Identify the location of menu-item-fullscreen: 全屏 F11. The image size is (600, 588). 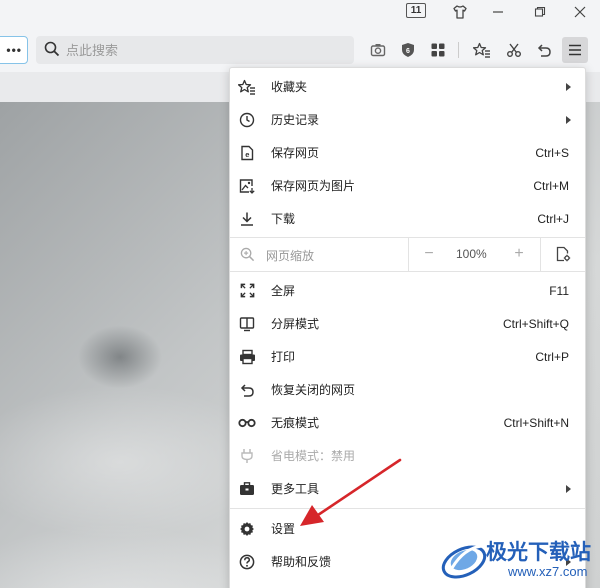
(407, 290).